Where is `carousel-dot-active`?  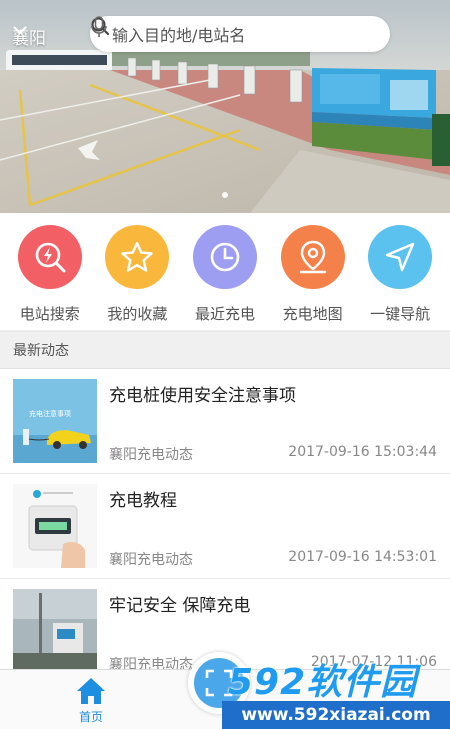
carousel-dot-active is located at coordinates (225, 195).